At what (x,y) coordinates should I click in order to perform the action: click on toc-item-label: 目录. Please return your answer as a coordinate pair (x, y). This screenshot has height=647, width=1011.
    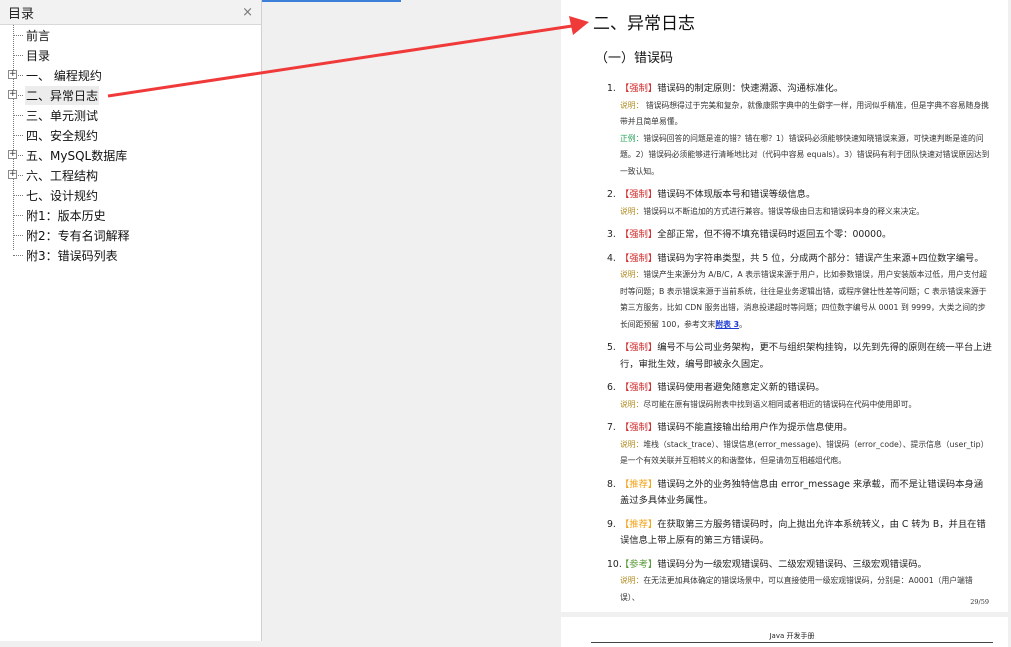
    Looking at the image, I should click on (38, 55).